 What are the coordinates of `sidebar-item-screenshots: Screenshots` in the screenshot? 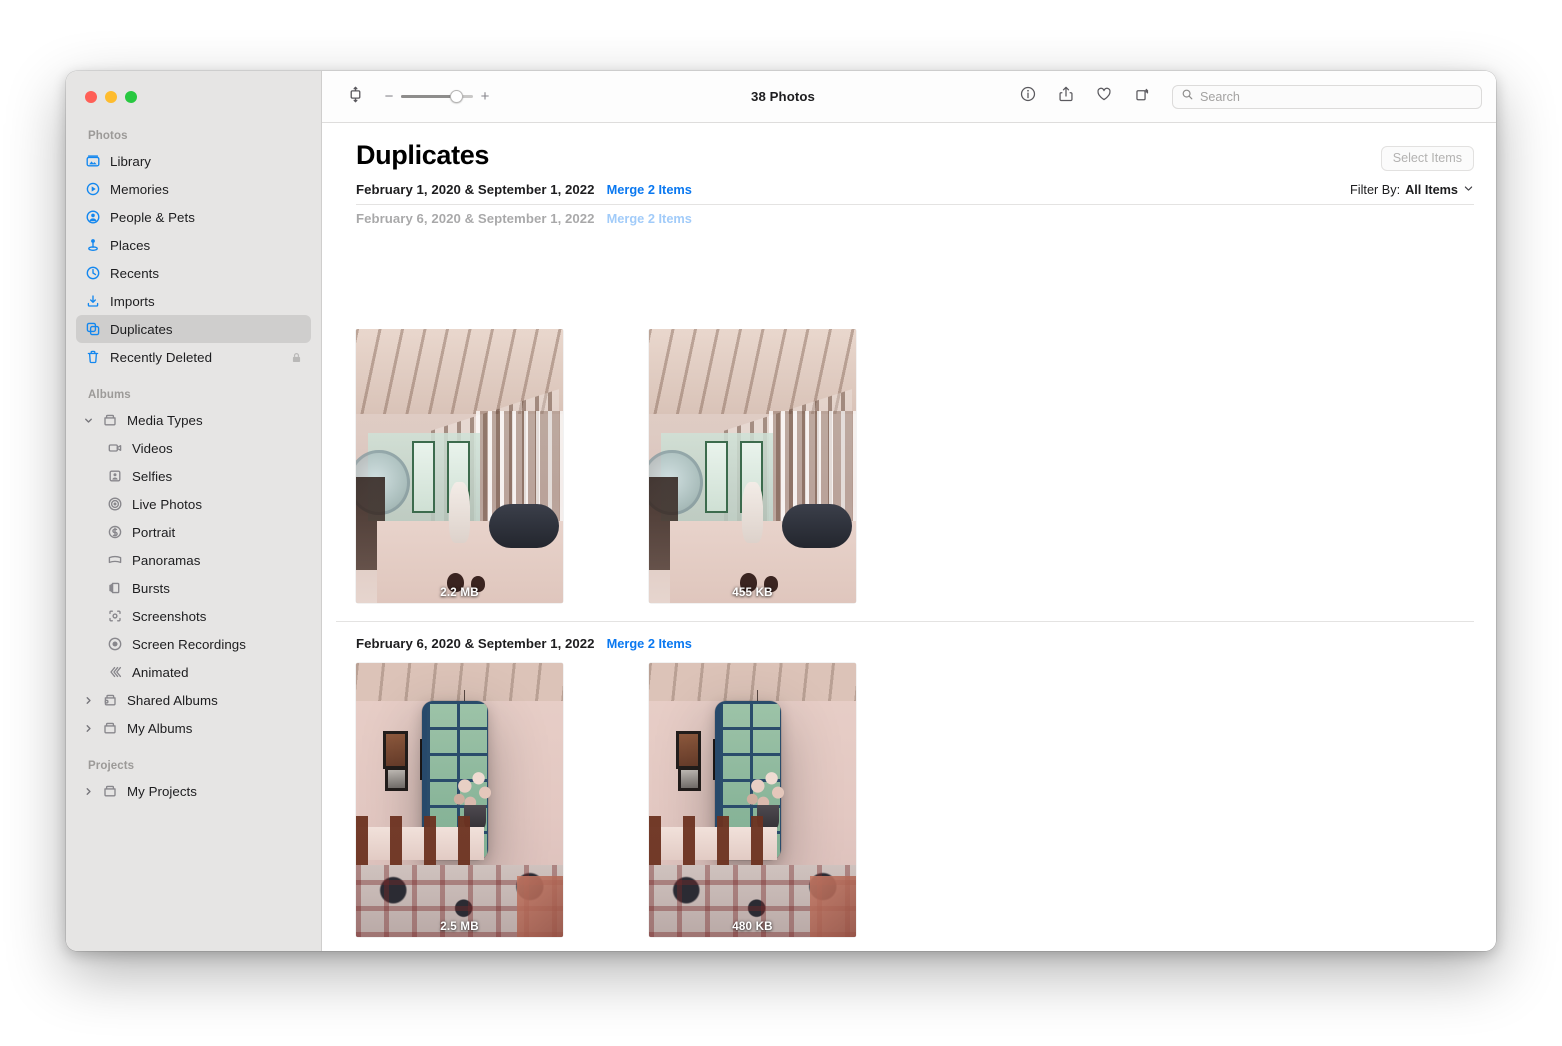 It's located at (193, 616).